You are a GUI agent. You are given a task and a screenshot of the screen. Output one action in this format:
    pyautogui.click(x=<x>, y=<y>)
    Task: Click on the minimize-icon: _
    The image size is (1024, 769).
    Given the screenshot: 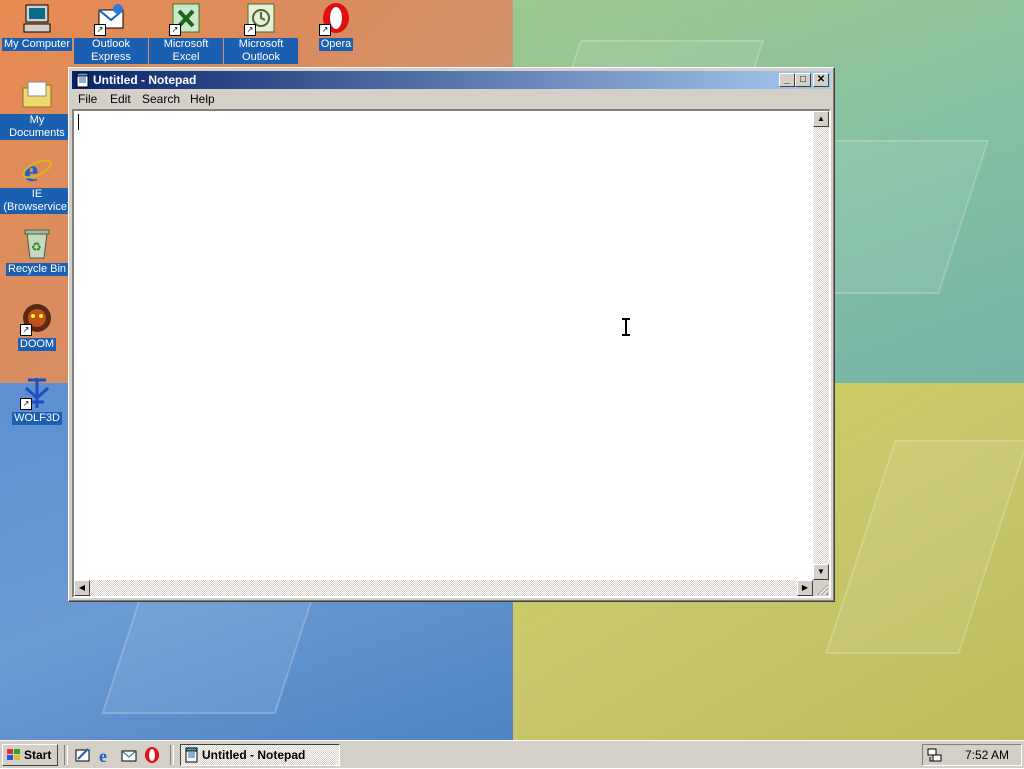 What is the action you would take?
    pyautogui.click(x=787, y=79)
    